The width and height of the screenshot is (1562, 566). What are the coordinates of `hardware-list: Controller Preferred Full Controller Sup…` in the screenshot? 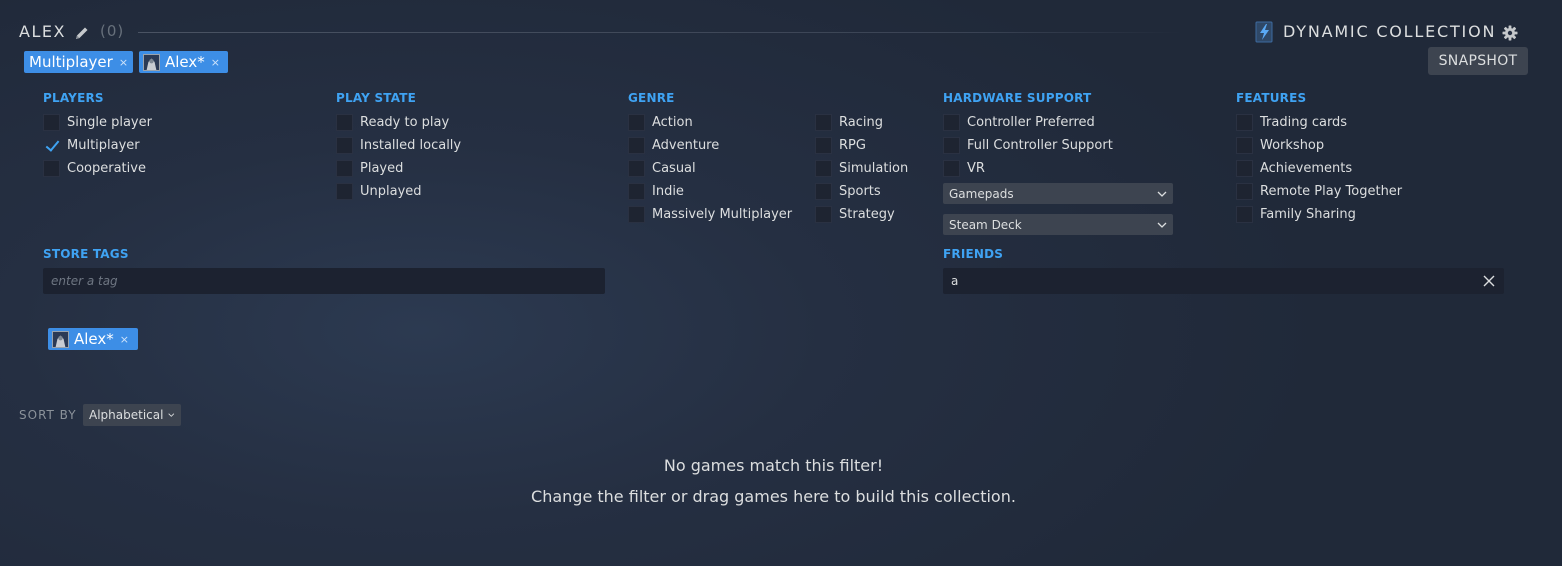 It's located at (1028, 145).